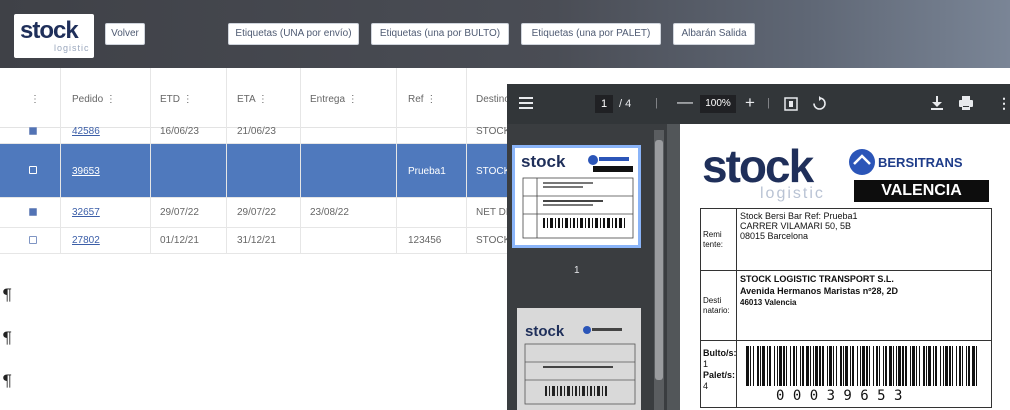  I want to click on zoom-out-icon: —, so click(685, 103).